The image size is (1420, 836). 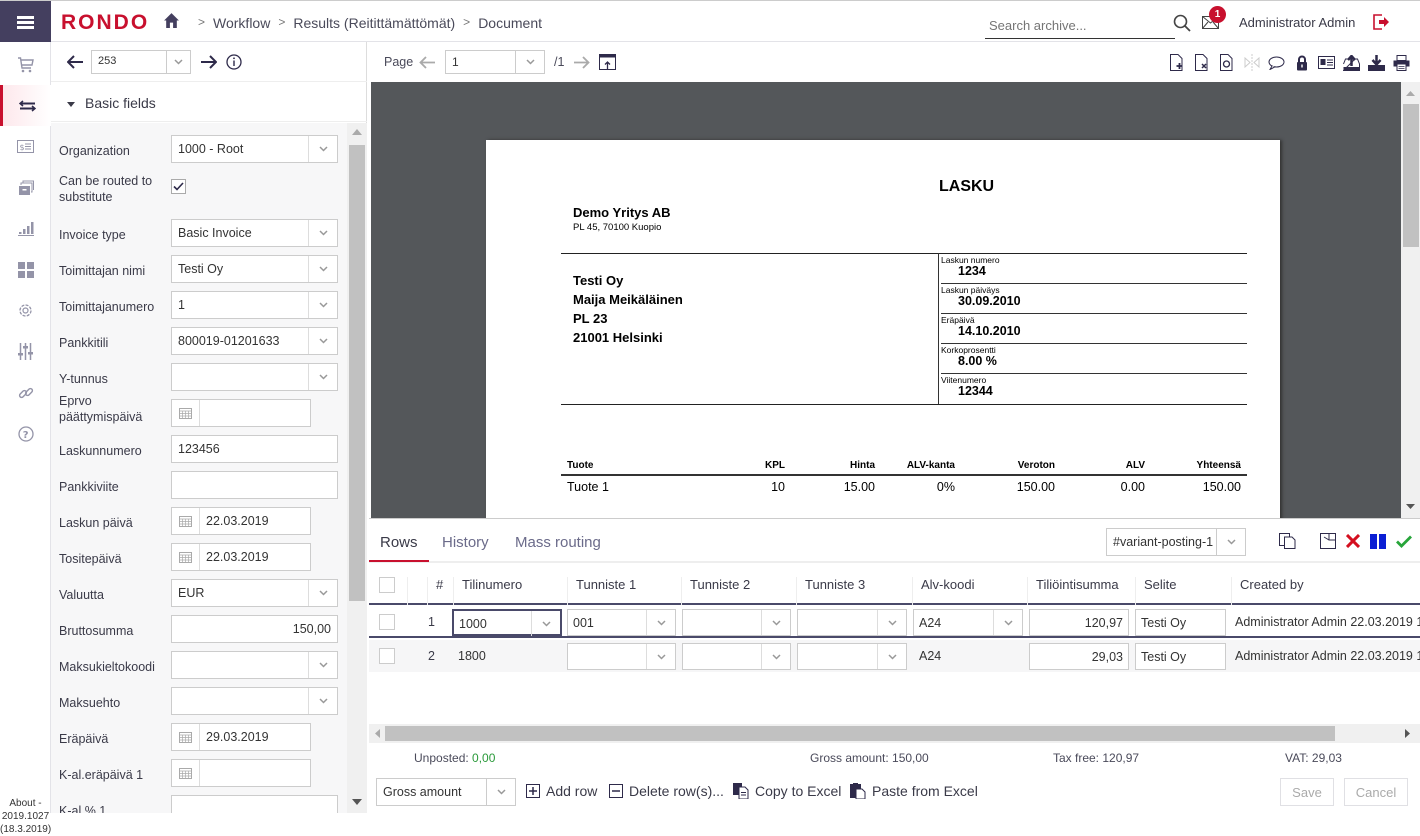 I want to click on select-all-checkbox, so click(x=387, y=585).